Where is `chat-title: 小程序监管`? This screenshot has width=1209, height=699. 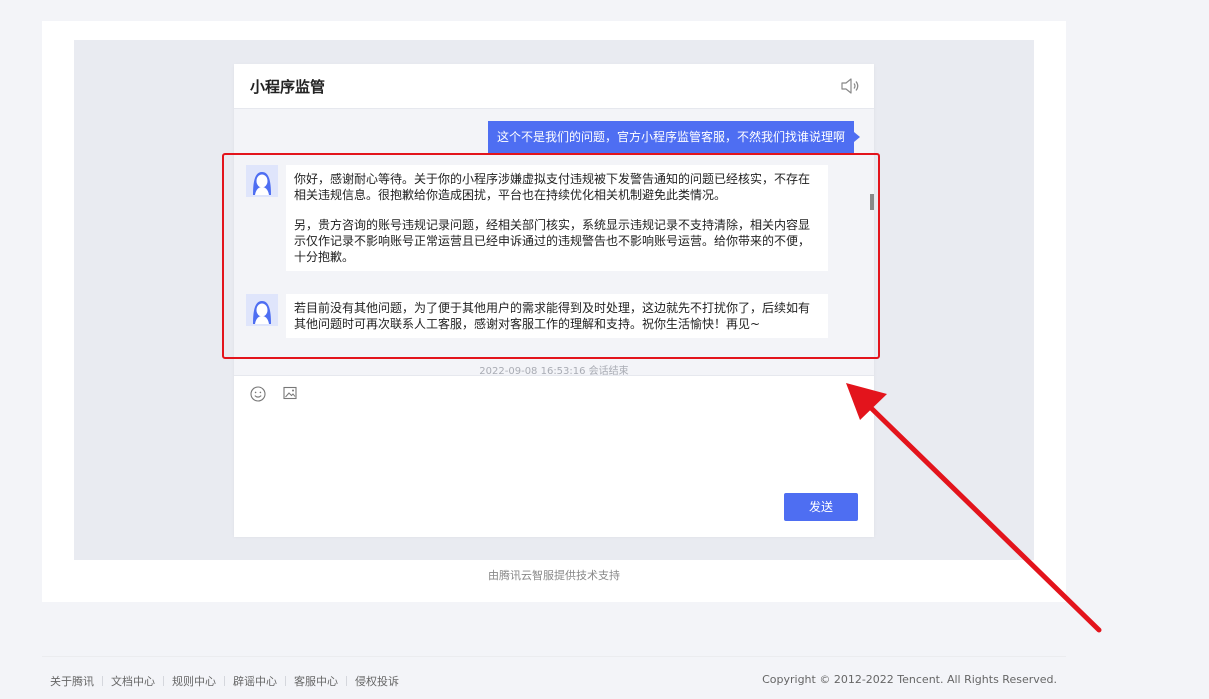 chat-title: 小程序监管 is located at coordinates (288, 87).